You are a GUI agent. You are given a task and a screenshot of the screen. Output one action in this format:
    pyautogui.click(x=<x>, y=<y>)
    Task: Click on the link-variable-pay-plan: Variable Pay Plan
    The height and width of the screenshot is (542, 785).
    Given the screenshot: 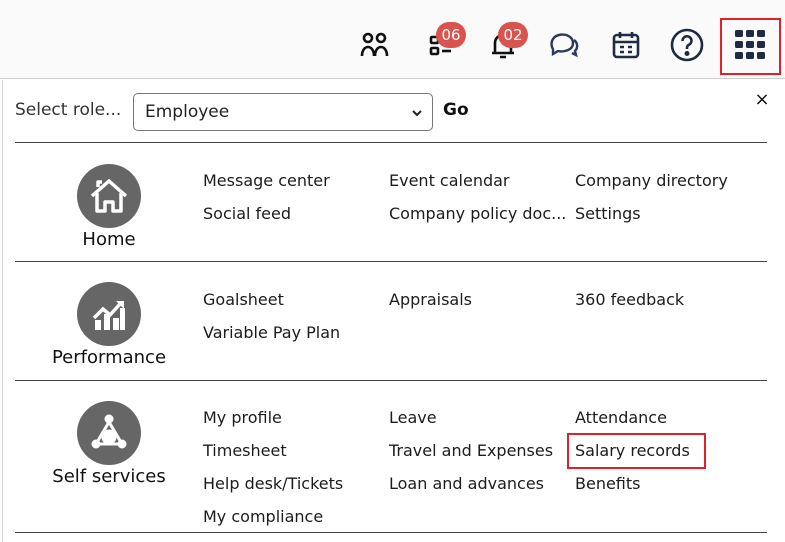 What is the action you would take?
    pyautogui.click(x=271, y=332)
    